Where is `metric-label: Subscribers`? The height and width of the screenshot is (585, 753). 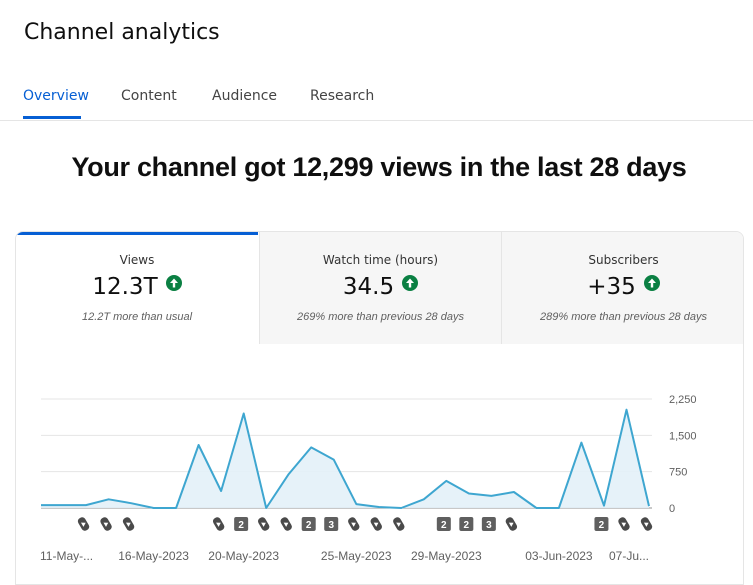 metric-label: Subscribers is located at coordinates (623, 260).